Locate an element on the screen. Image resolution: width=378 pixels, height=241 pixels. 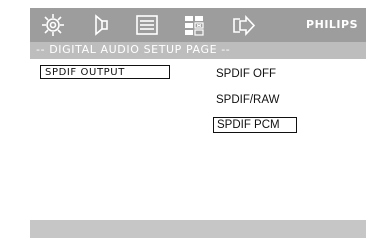
menu-item-spdif-output: SPDIF OUTPUT is located at coordinates (105, 72).